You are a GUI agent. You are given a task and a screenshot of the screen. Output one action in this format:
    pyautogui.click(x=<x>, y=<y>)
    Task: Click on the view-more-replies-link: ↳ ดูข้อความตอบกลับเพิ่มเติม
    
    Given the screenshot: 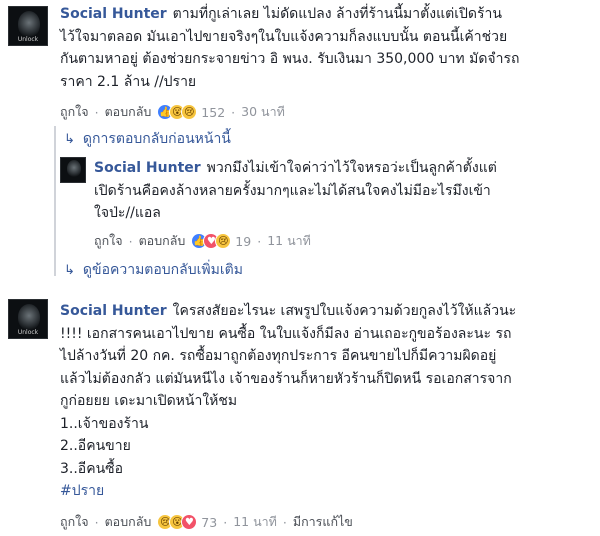 What is the action you would take?
    pyautogui.click(x=153, y=270)
    